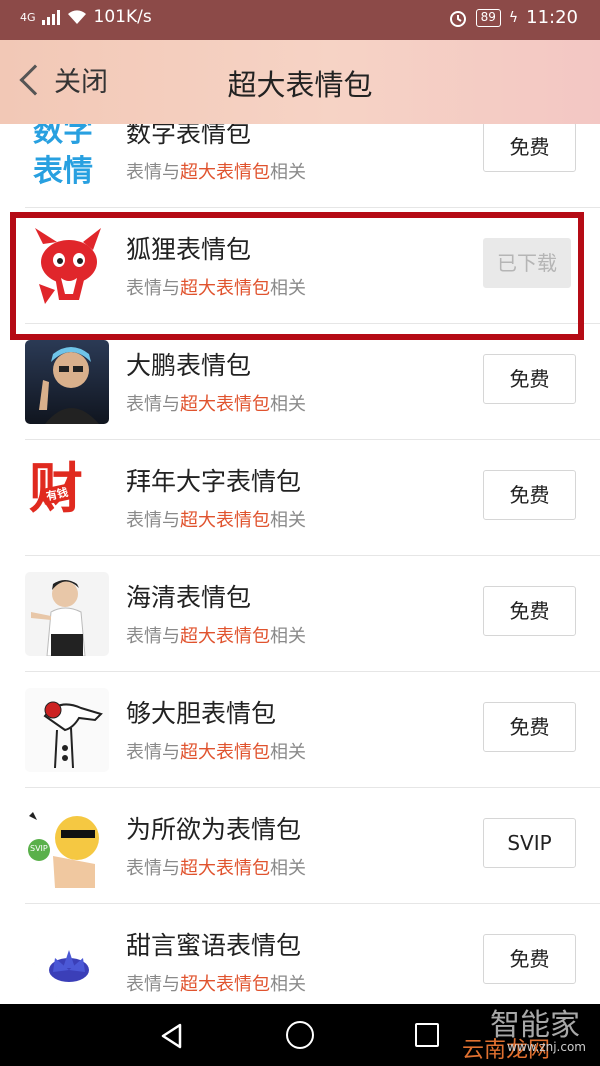  Describe the element at coordinates (457, 18) in the screenshot. I see `alarm-icon` at that location.